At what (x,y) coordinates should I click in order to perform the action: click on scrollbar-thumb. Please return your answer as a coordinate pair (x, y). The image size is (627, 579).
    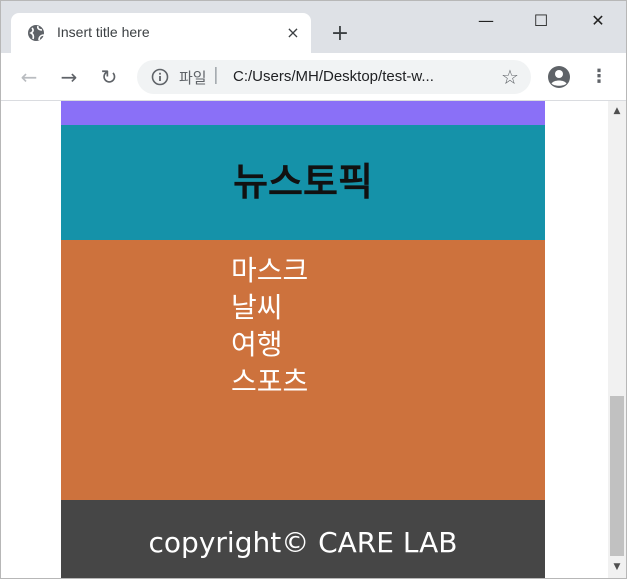
    Looking at the image, I should click on (617, 476).